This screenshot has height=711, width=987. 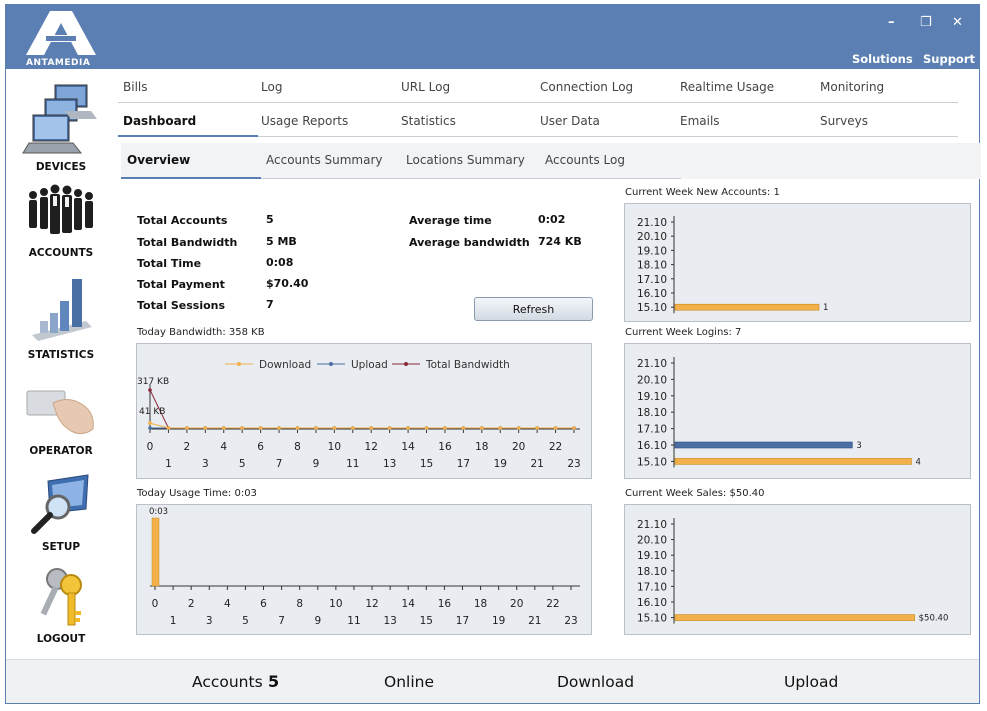 I want to click on nav-user-data: User Data, so click(x=570, y=121).